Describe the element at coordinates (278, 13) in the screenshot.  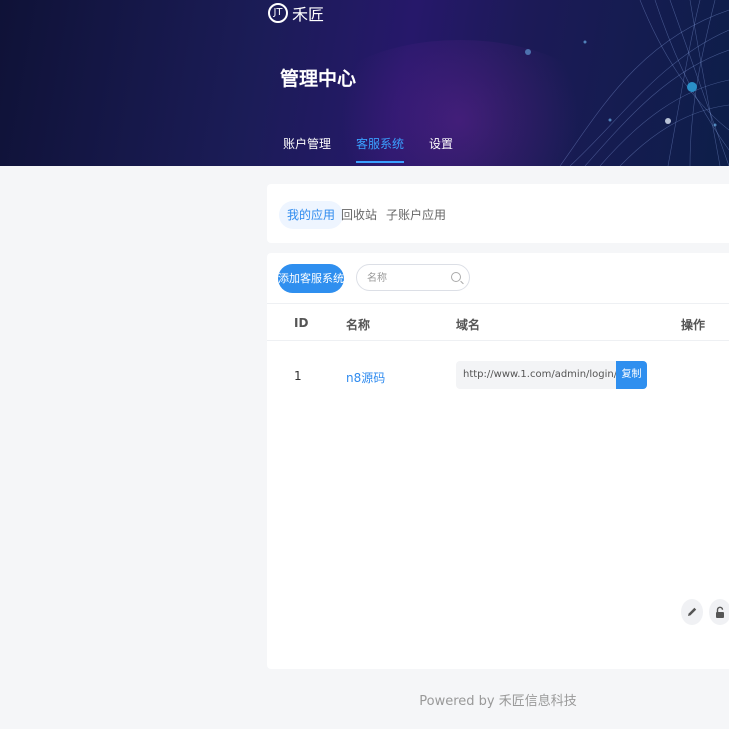
I see `logo-icon: JT` at that location.